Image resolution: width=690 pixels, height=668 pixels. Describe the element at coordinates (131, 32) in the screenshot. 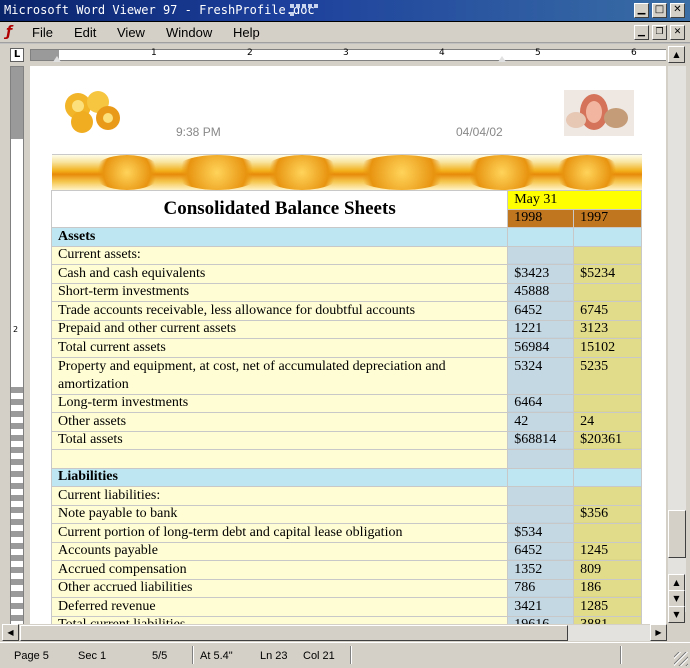

I see `menu-view: View` at that location.